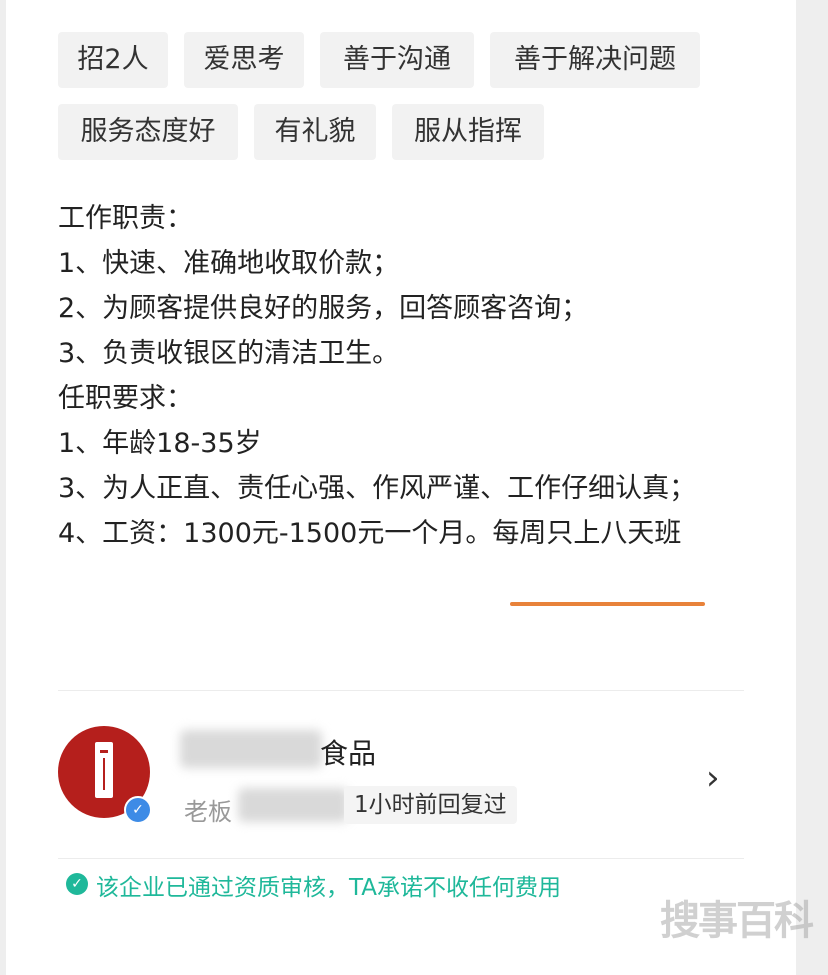 The width and height of the screenshot is (828, 975). What do you see at coordinates (315, 132) in the screenshot?
I see `tag-polite: 有礼貌` at bounding box center [315, 132].